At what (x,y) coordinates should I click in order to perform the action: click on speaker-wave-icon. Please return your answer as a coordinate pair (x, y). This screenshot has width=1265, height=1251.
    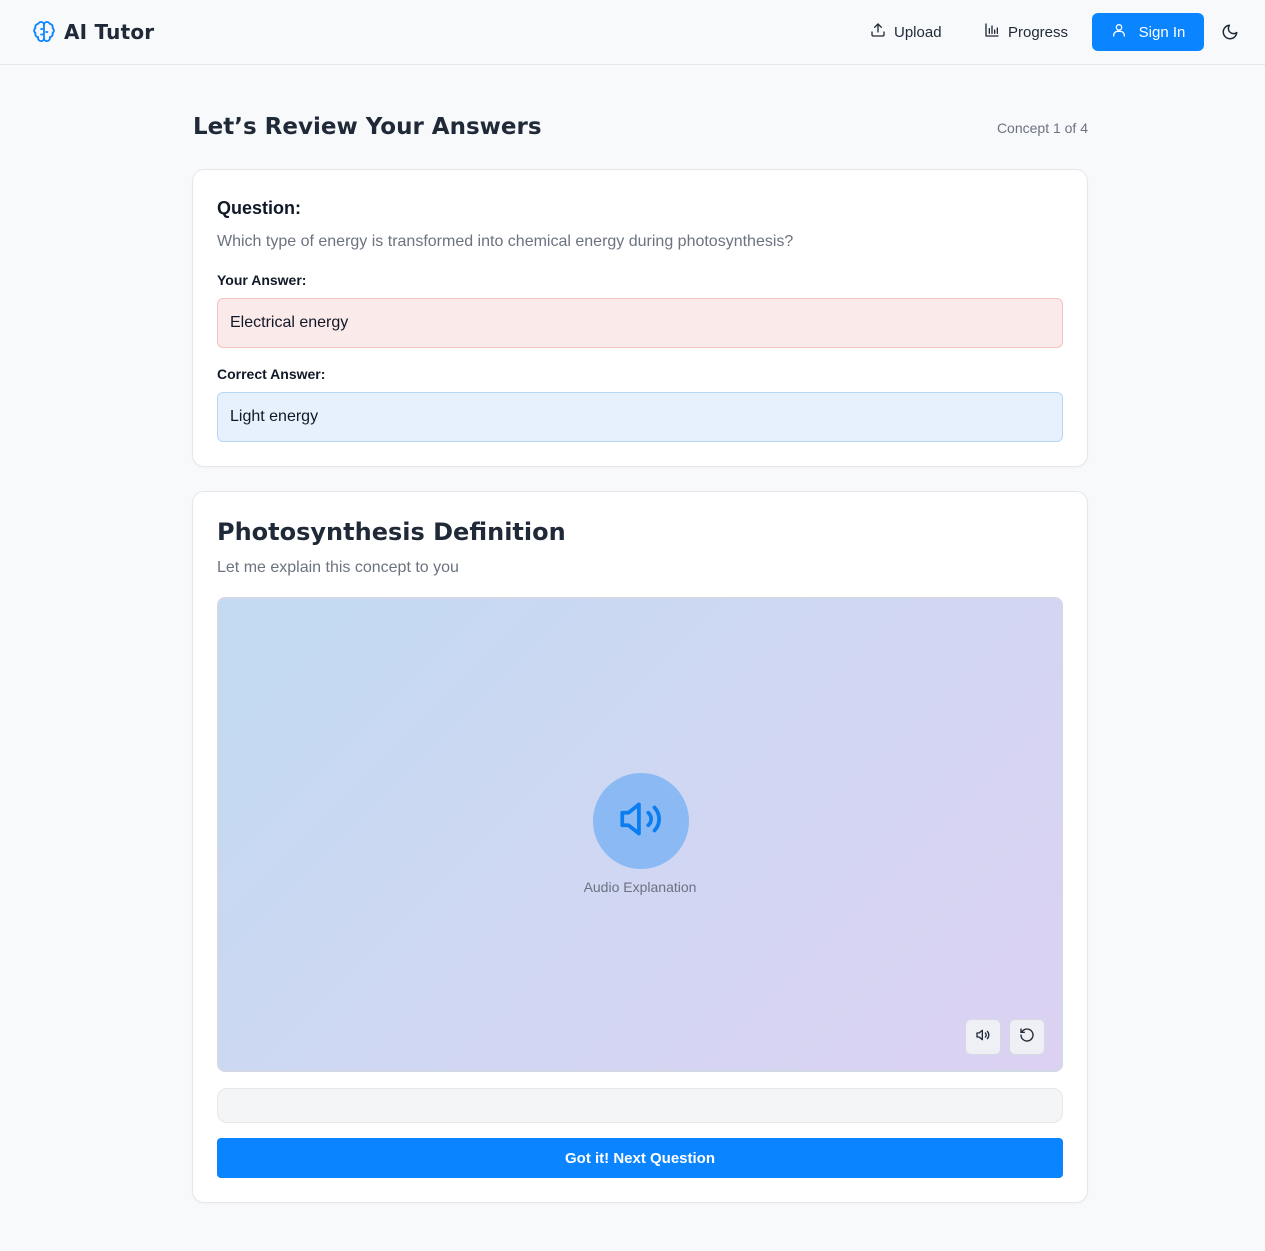
    Looking at the image, I should click on (641, 821).